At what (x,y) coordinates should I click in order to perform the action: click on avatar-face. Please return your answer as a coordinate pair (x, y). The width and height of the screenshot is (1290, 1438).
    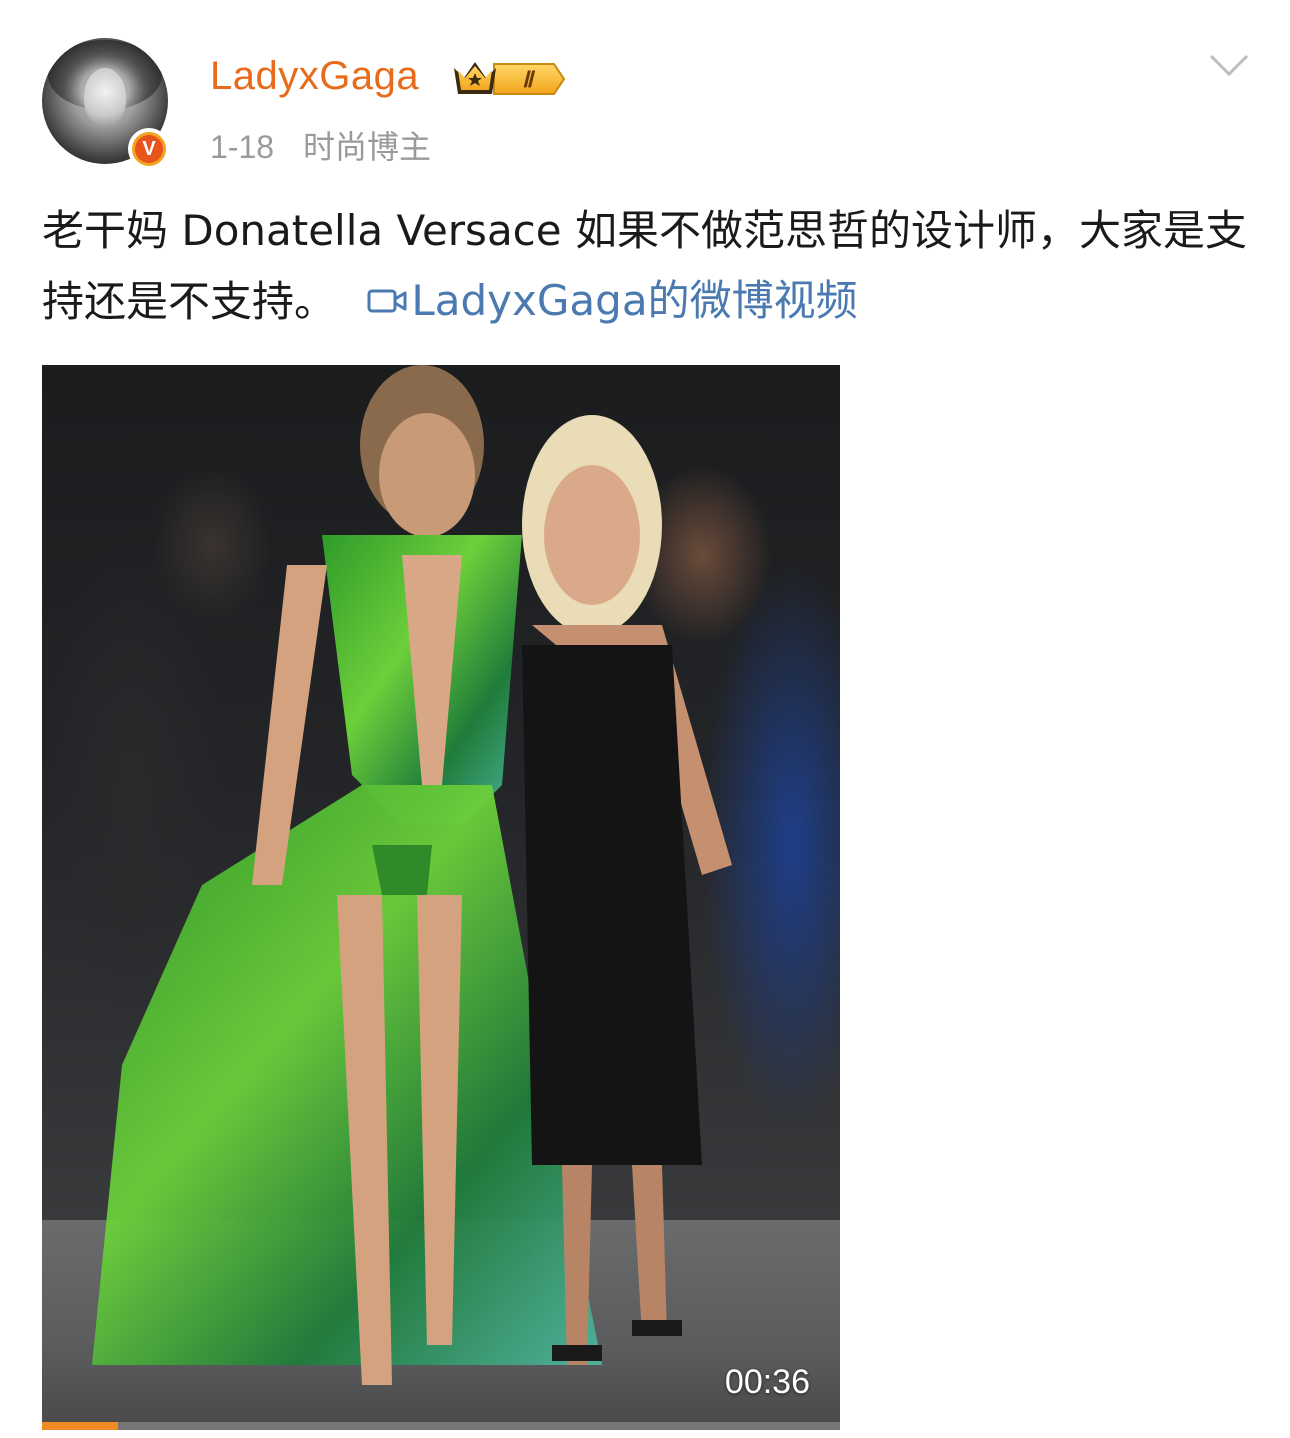
    Looking at the image, I should click on (105, 97).